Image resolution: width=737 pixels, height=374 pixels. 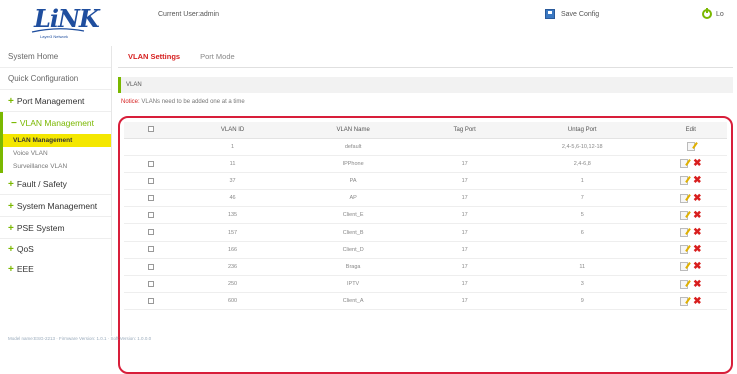 I want to click on tab-vlan-settings: VLAN Settings, so click(x=154, y=56).